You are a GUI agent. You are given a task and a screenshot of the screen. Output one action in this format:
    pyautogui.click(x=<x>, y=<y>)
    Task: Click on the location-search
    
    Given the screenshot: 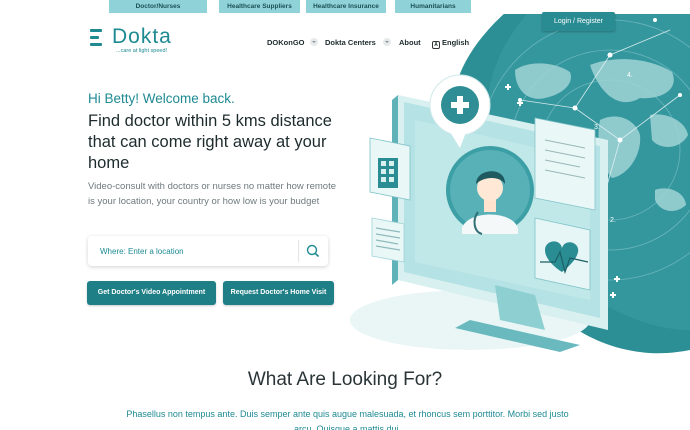 What is the action you would take?
    pyautogui.click(x=208, y=251)
    